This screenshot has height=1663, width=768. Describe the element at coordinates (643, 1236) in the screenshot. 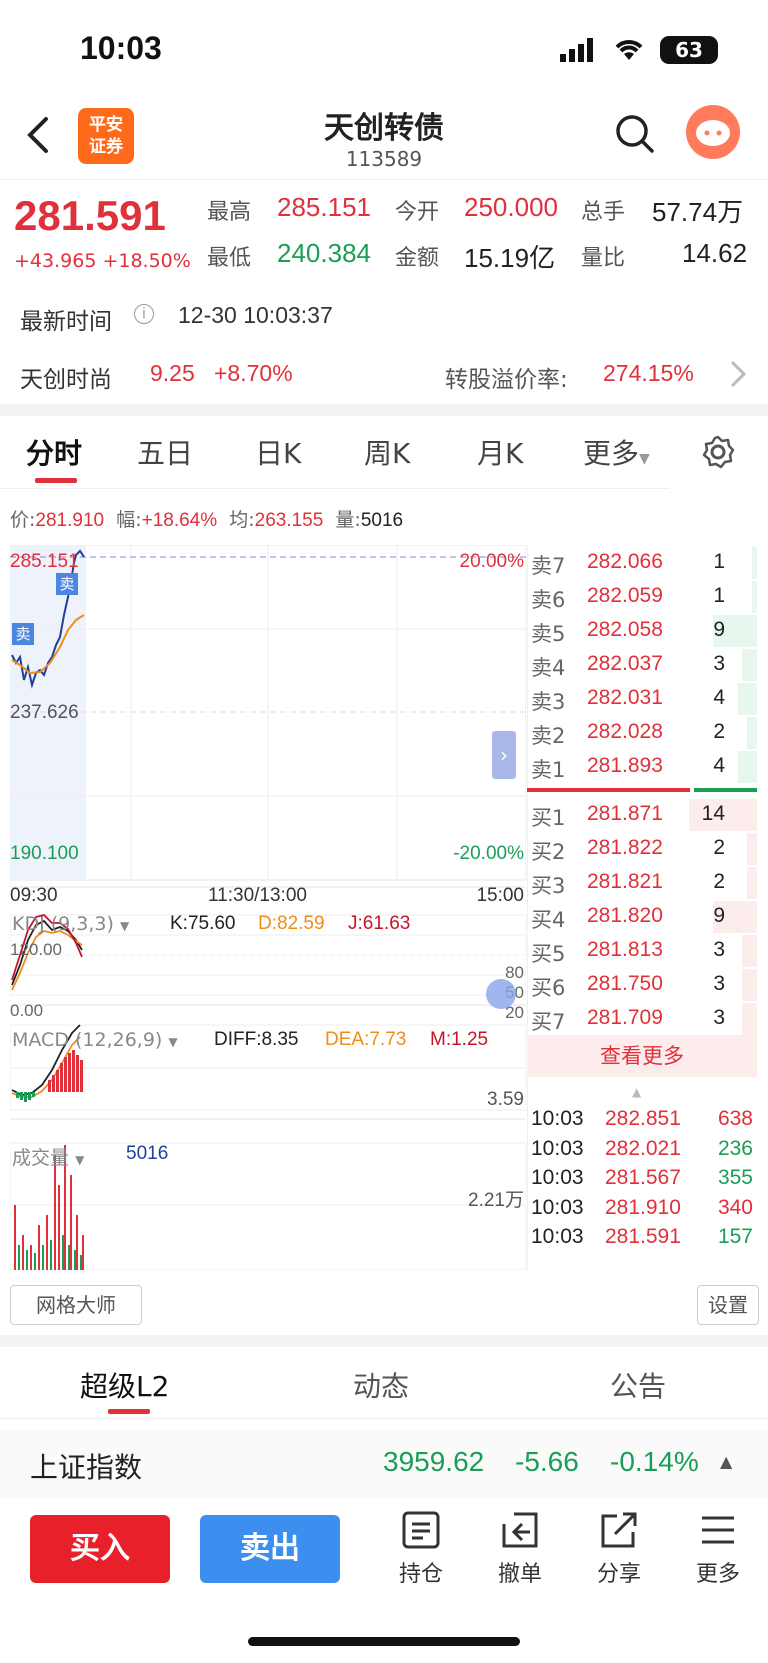

I see `tick-price: 281.591` at that location.